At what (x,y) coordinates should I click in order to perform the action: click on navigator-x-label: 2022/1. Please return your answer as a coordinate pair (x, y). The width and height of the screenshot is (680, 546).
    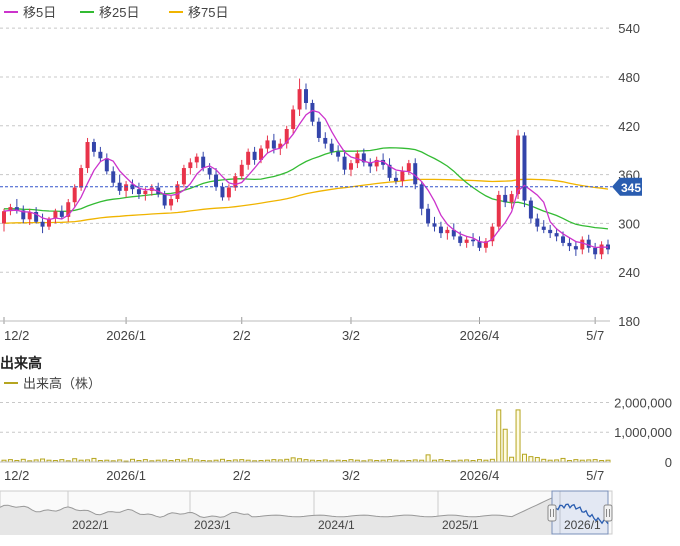
    Looking at the image, I should click on (90, 525).